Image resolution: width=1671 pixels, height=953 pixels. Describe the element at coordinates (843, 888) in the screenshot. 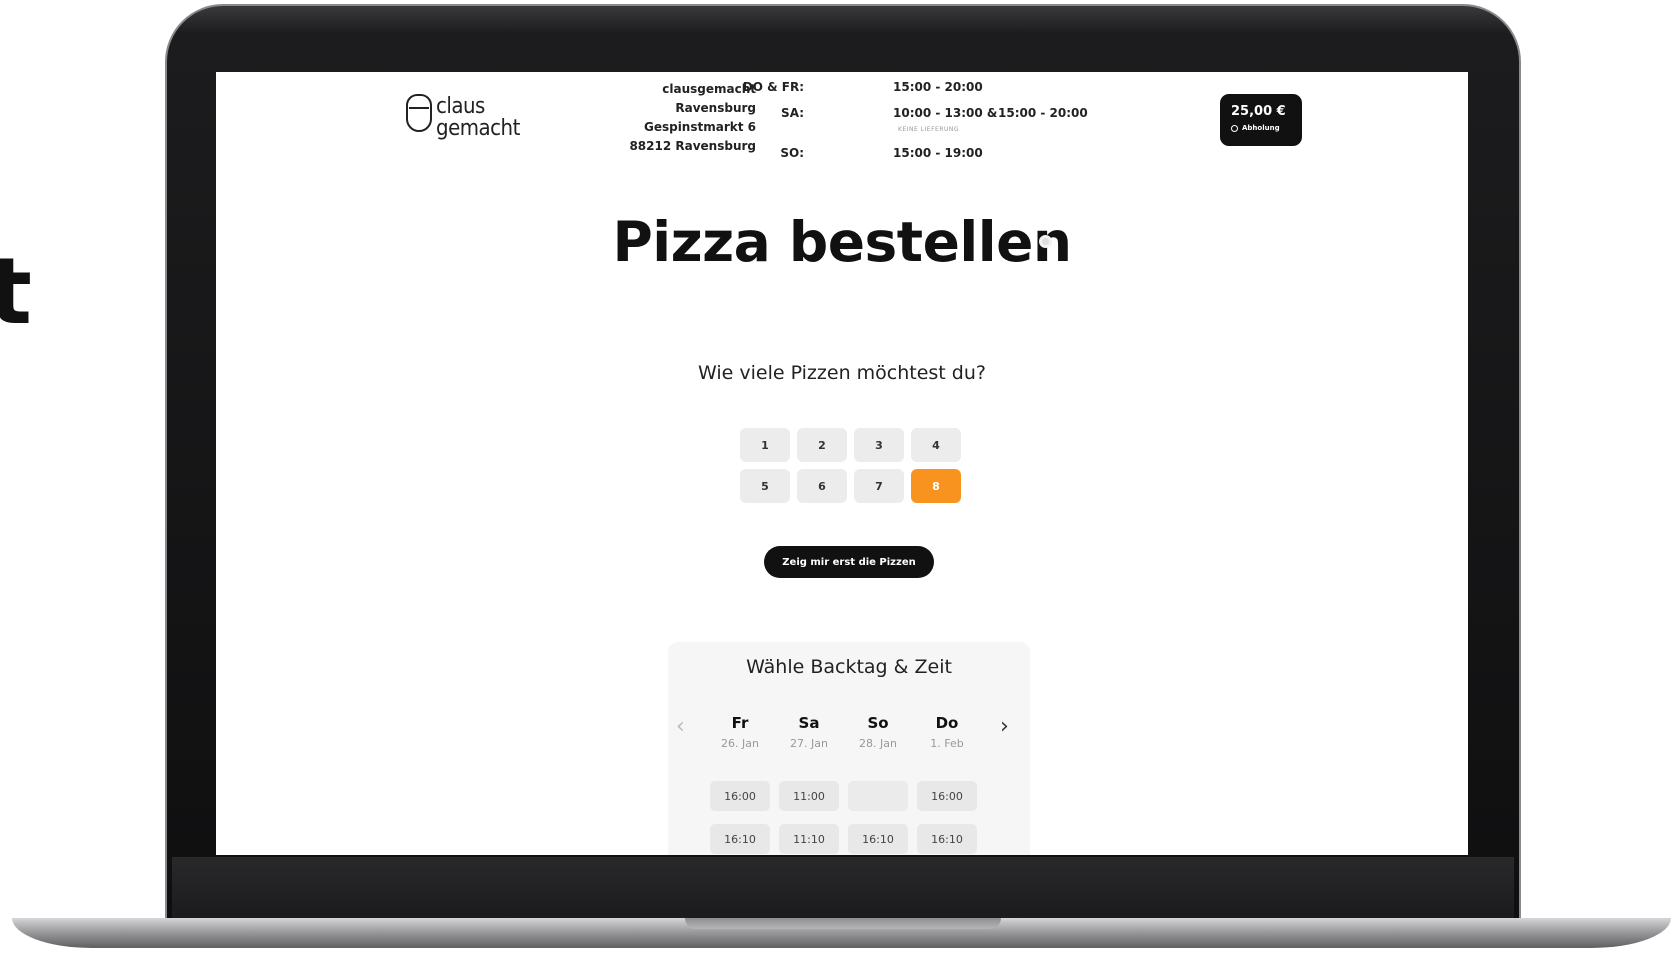

I see `laptop-bezel` at that location.